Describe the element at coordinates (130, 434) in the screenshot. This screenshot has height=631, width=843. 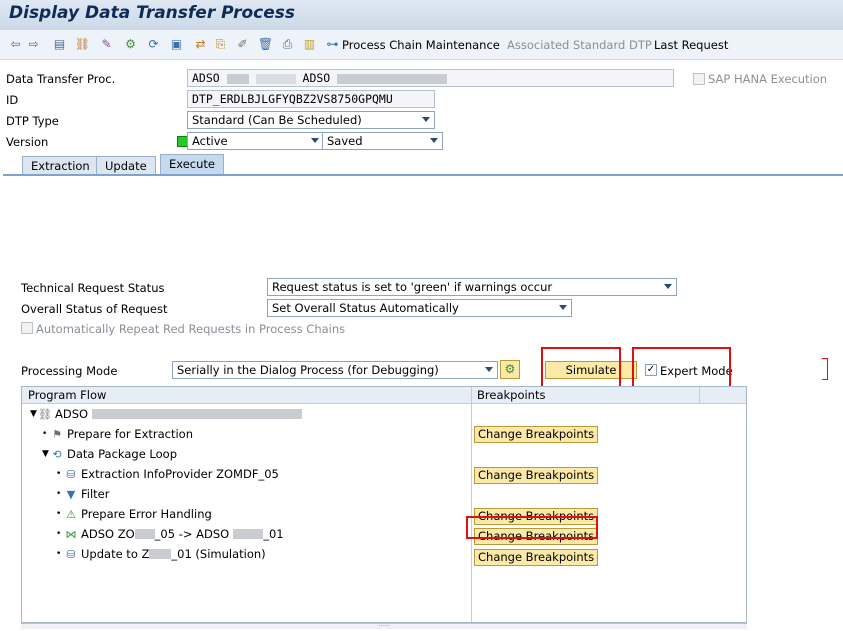
I see `tree-node-label: Prepare for Extraction` at that location.